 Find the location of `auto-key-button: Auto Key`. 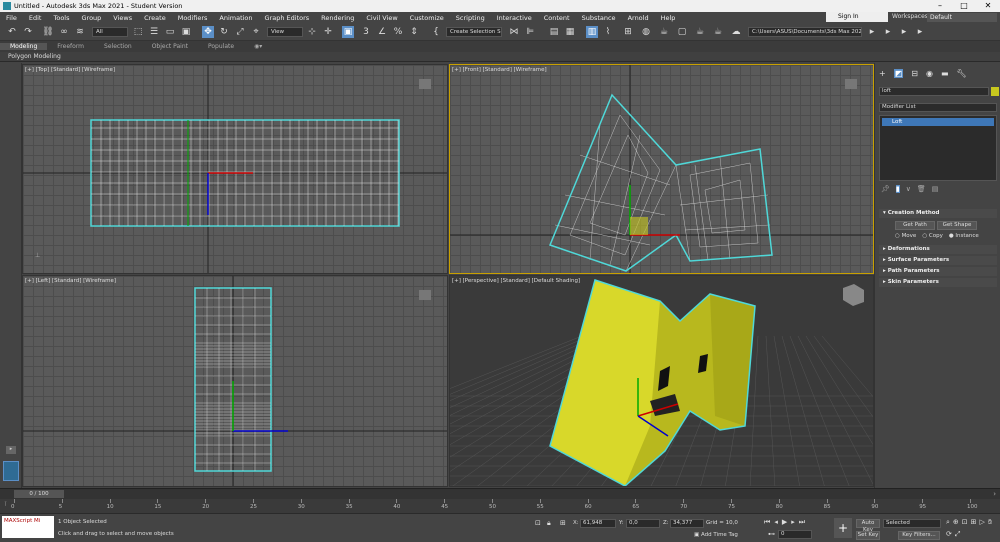

auto-key-button: Auto Key is located at coordinates (868, 526).